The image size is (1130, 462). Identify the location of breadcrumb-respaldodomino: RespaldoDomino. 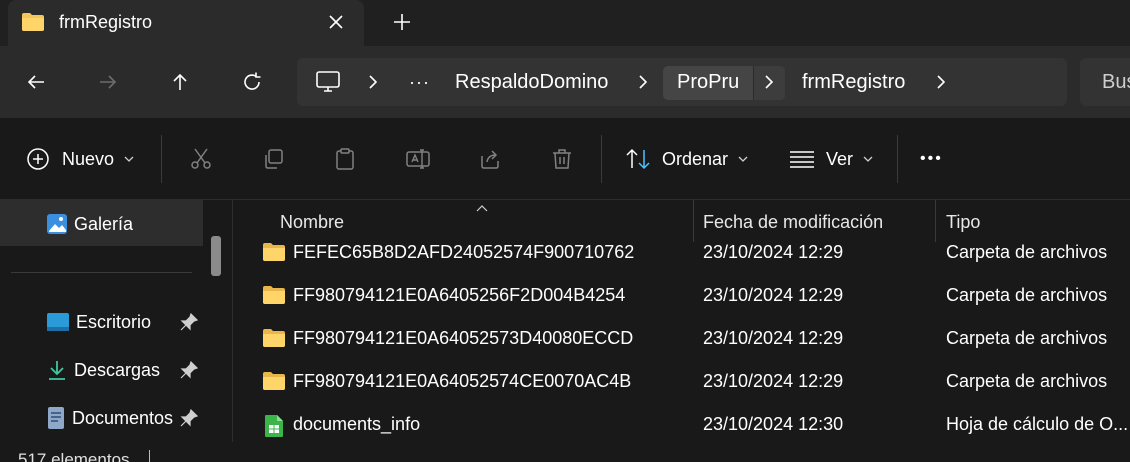
(531, 82).